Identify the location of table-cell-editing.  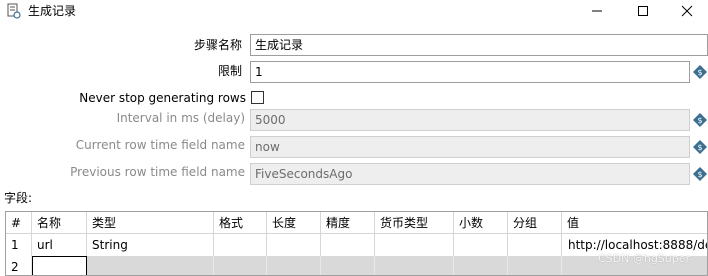
(59, 265).